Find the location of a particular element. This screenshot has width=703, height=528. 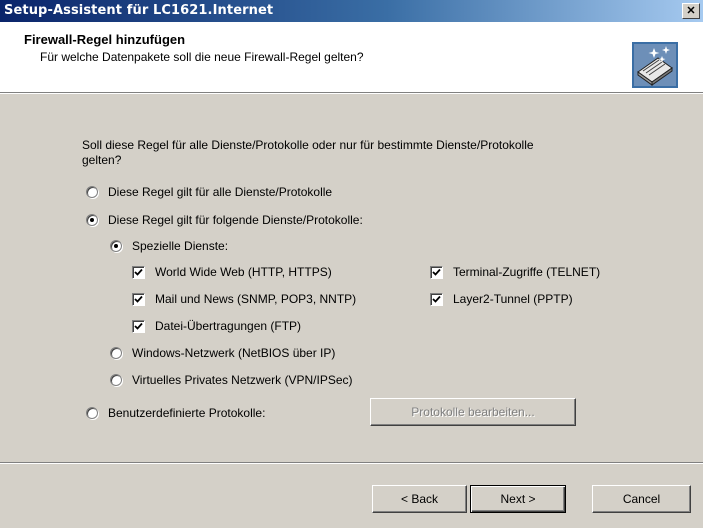

radio-windows-network-label: Windows-Netzwerk (NetBIOS über IP) is located at coordinates (234, 353).